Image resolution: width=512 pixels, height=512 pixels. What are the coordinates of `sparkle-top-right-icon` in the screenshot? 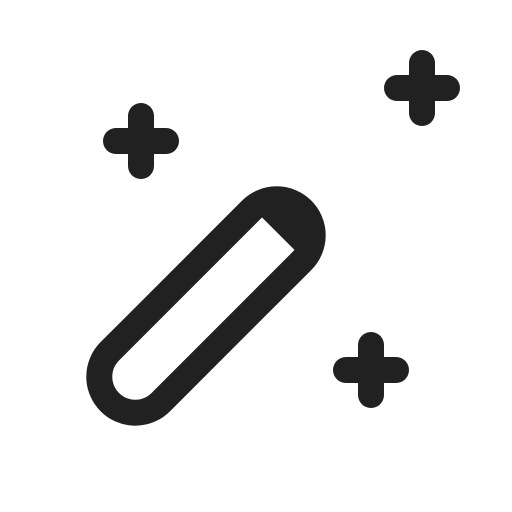 It's located at (422, 88).